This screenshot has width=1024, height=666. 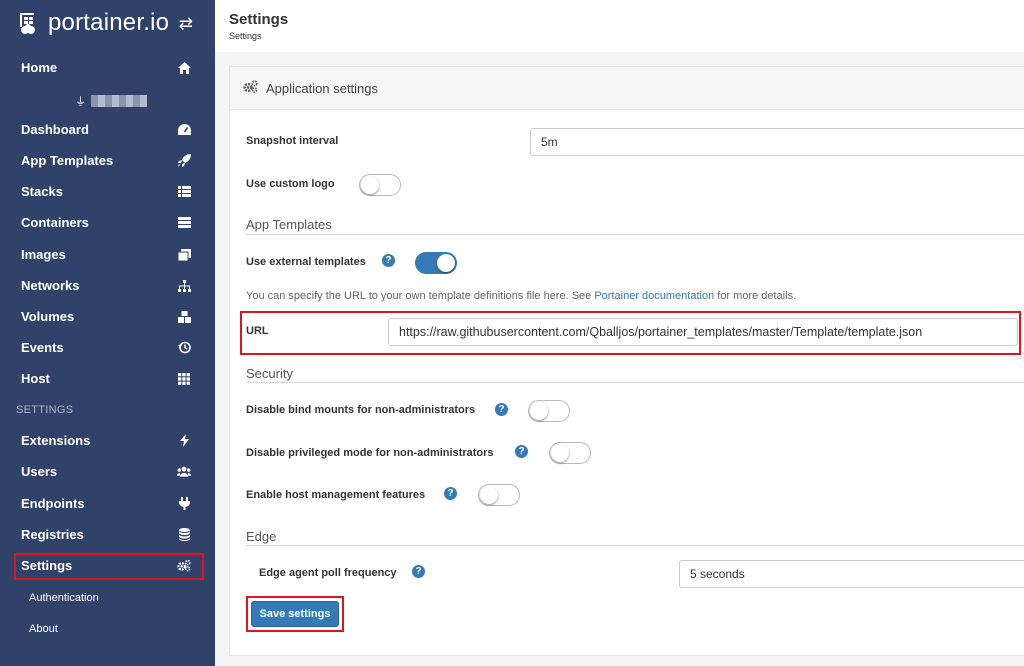 I want to click on users-icon, so click(x=184, y=472).